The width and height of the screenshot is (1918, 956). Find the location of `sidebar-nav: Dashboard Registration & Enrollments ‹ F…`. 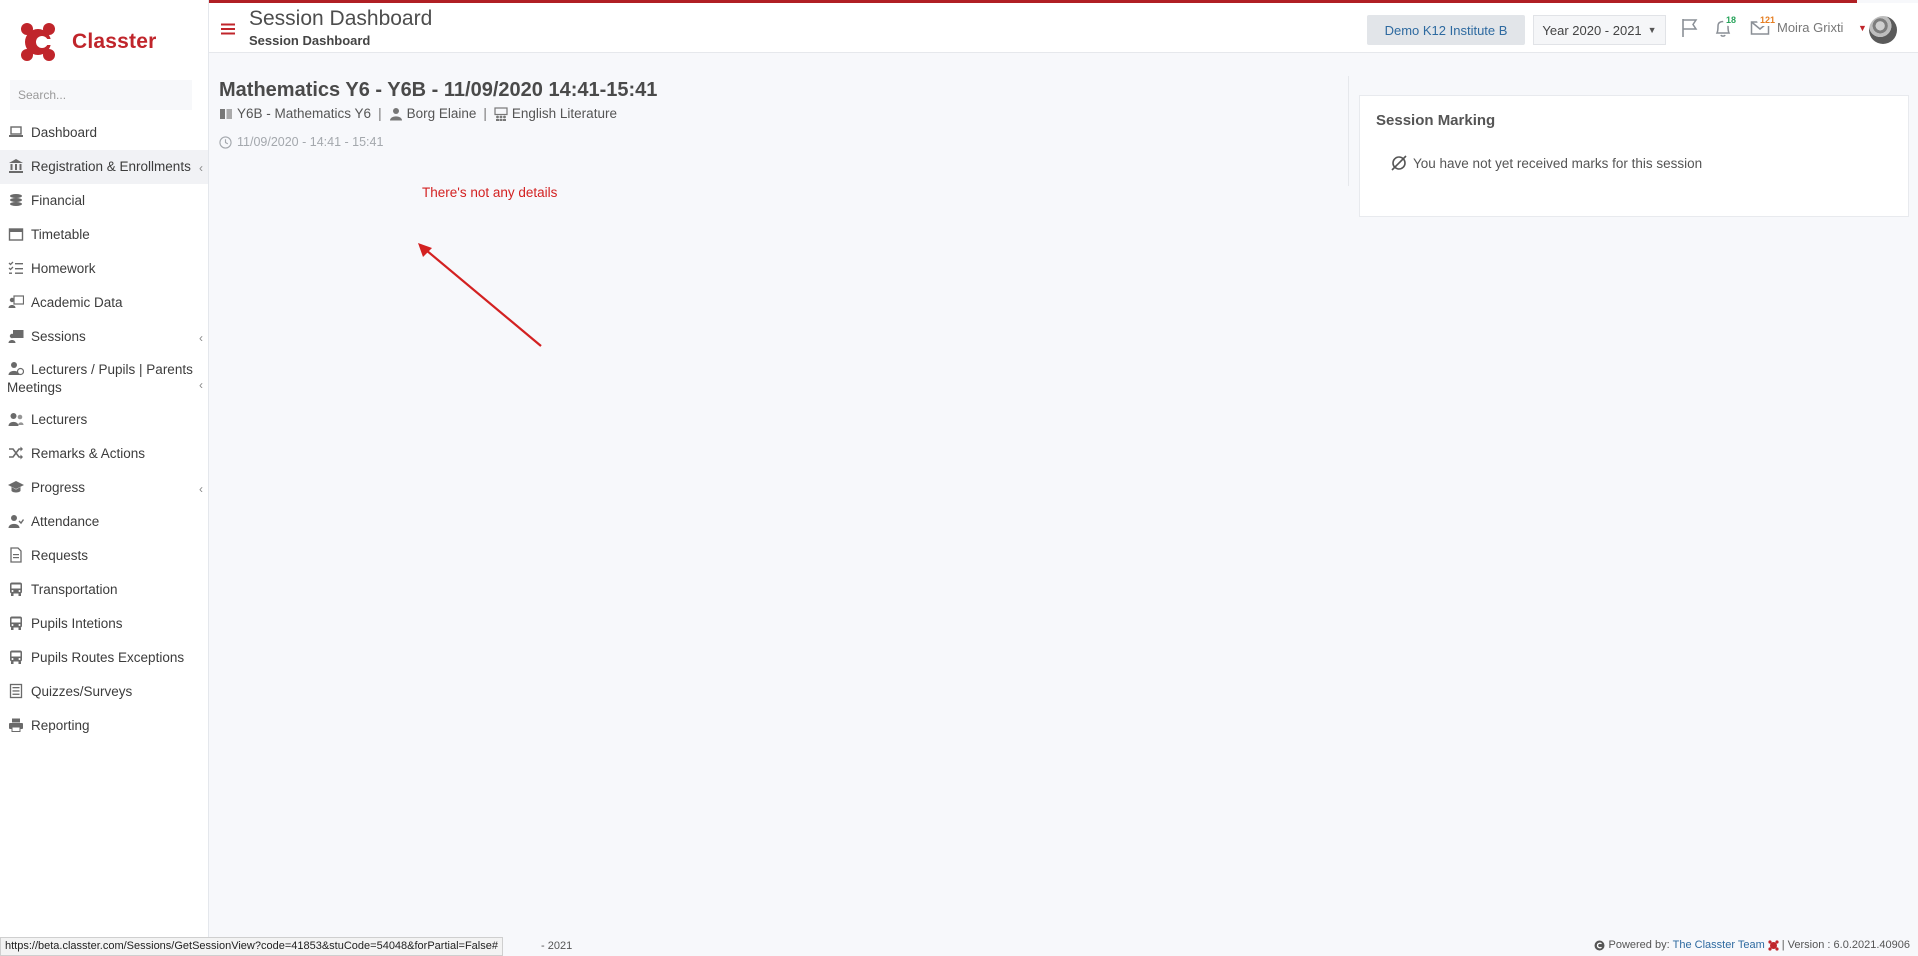

sidebar-nav: Dashboard Registration & Enrollments ‹ F… is located at coordinates (104, 429).